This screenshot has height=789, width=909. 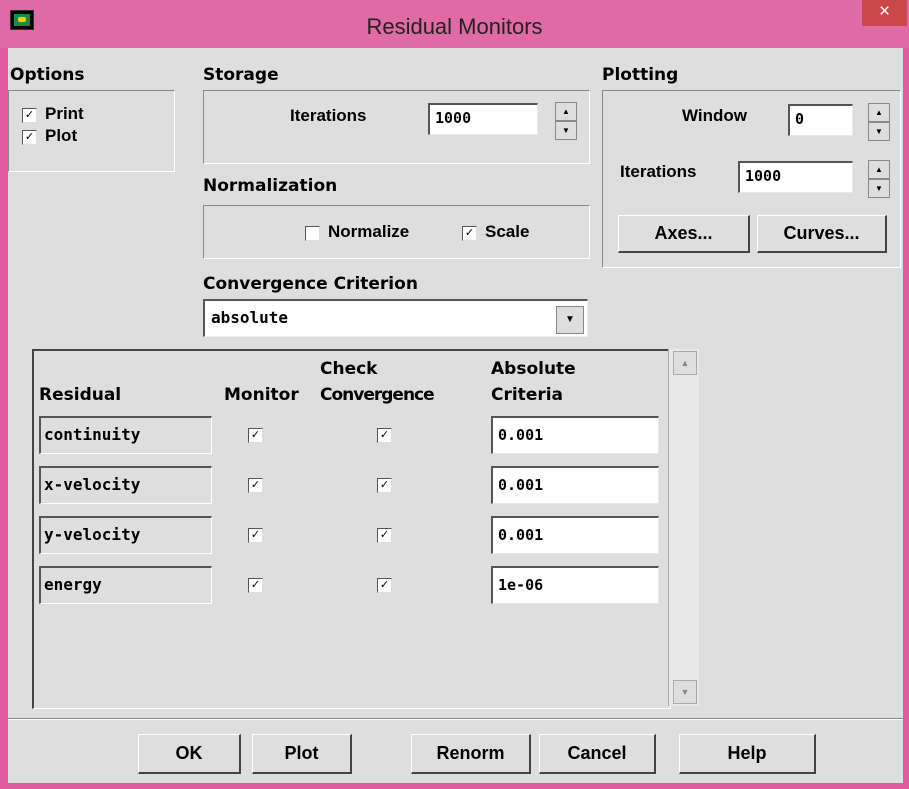 I want to click on normalization-label: Normalization, so click(x=270, y=186).